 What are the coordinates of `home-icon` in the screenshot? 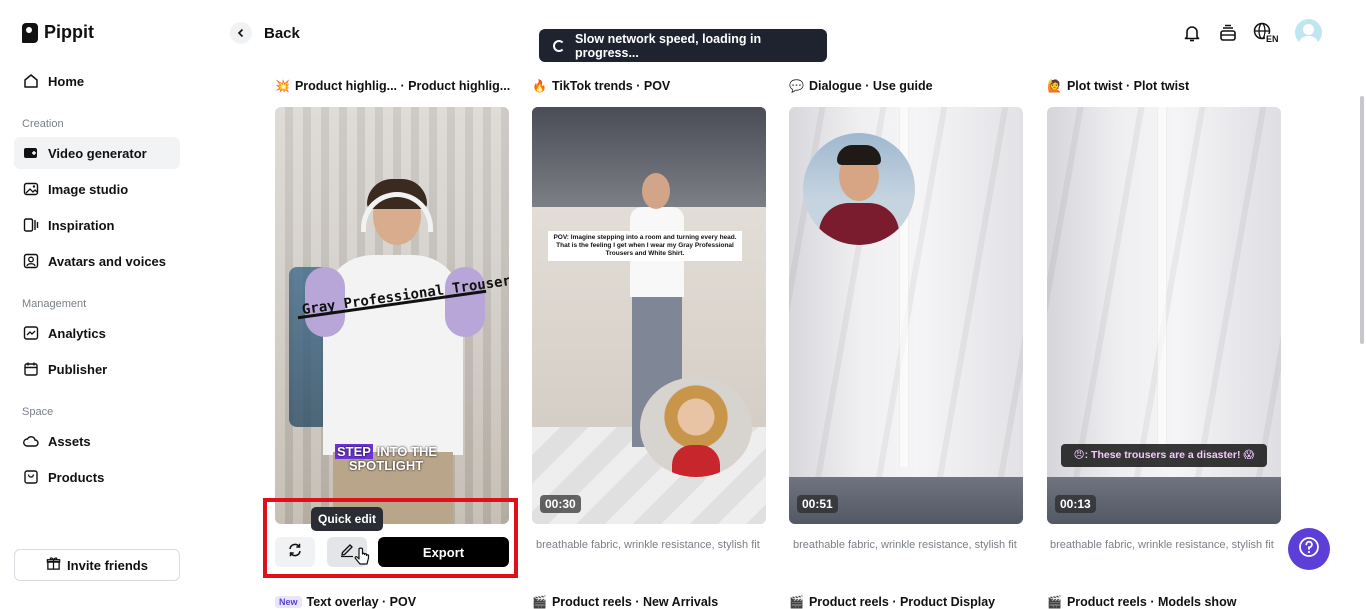 It's located at (31, 81).